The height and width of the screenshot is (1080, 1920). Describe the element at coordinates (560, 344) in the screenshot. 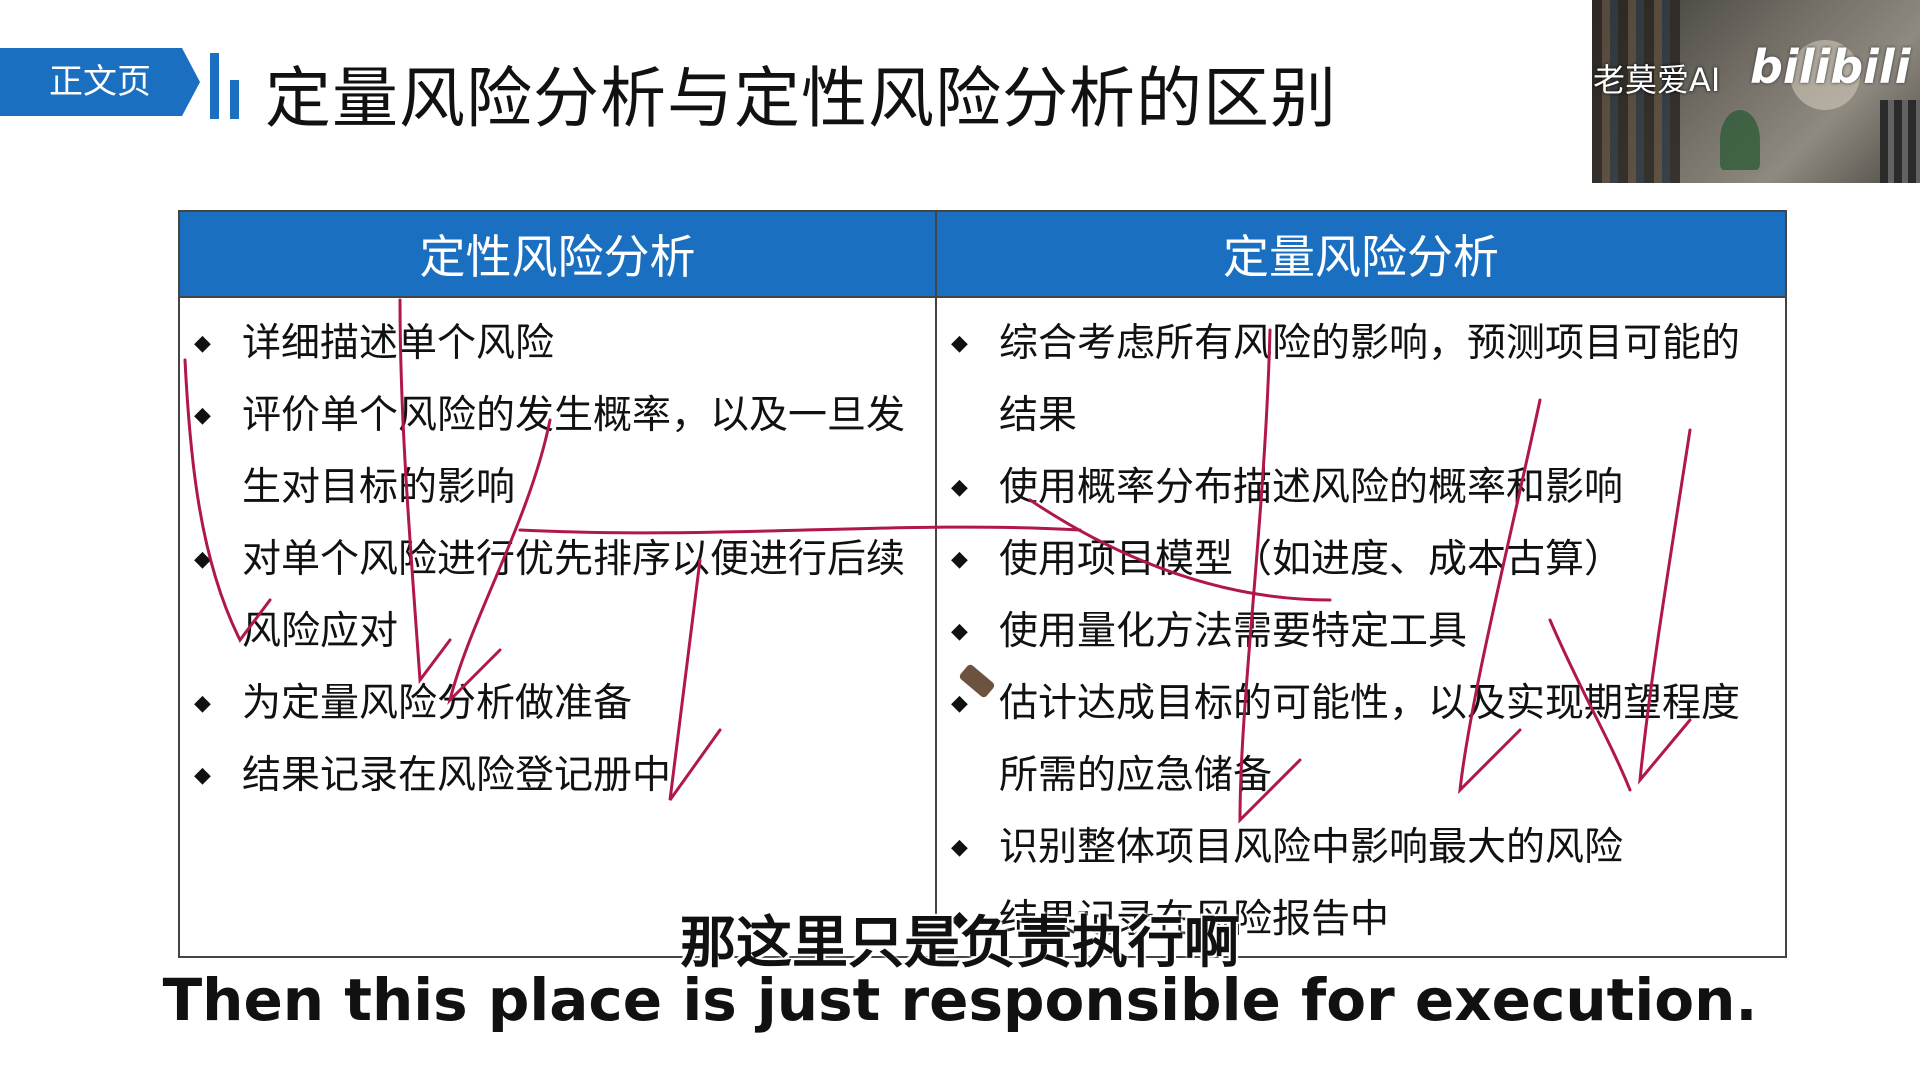

I see `list-item: ◆ 详细描述单个风险` at that location.